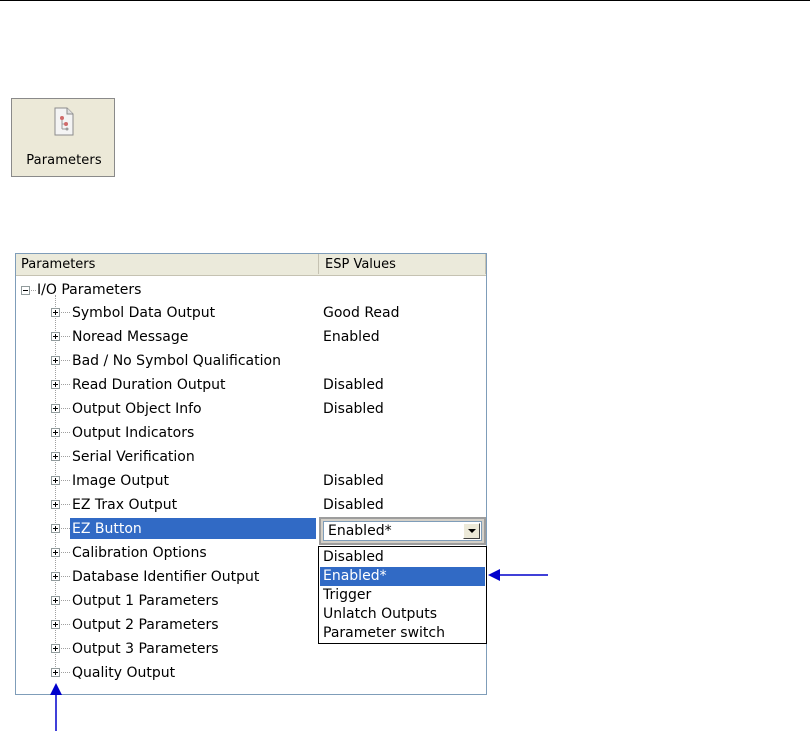 The height and width of the screenshot is (733, 810). What do you see at coordinates (251, 409) in the screenshot?
I see `tree-row: Output Object Info Disabled` at bounding box center [251, 409].